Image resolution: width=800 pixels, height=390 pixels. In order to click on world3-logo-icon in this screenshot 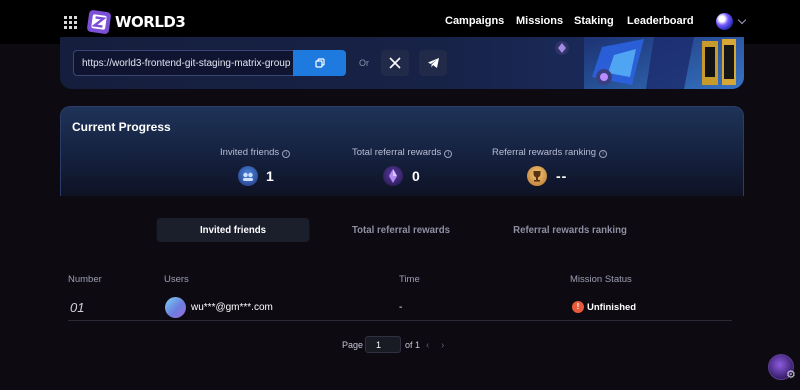, I will do `click(99, 22)`.